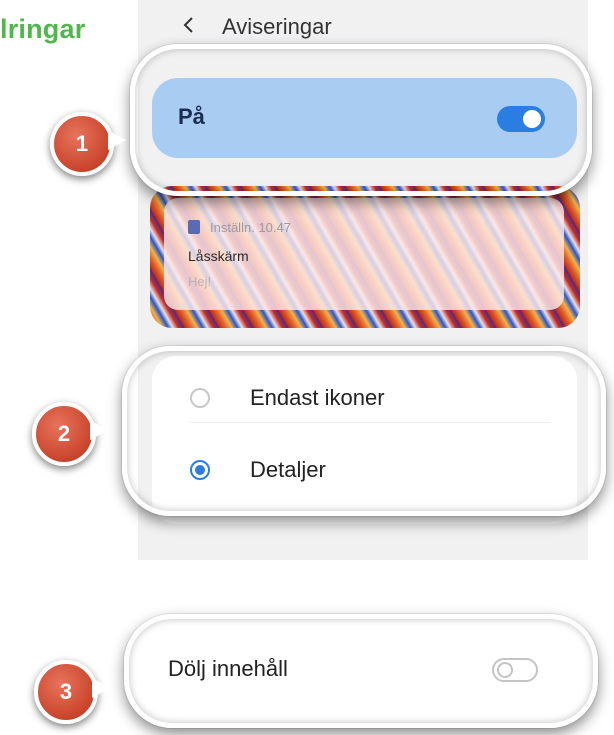  I want to click on preview-app-name: Inställn., so click(232, 227).